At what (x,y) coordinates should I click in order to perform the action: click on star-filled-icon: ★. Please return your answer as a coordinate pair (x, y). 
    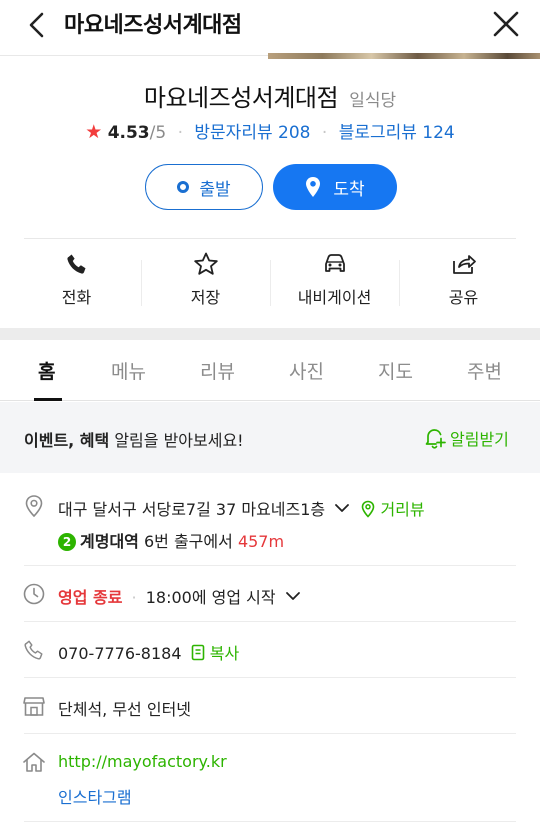
    Looking at the image, I should click on (94, 132).